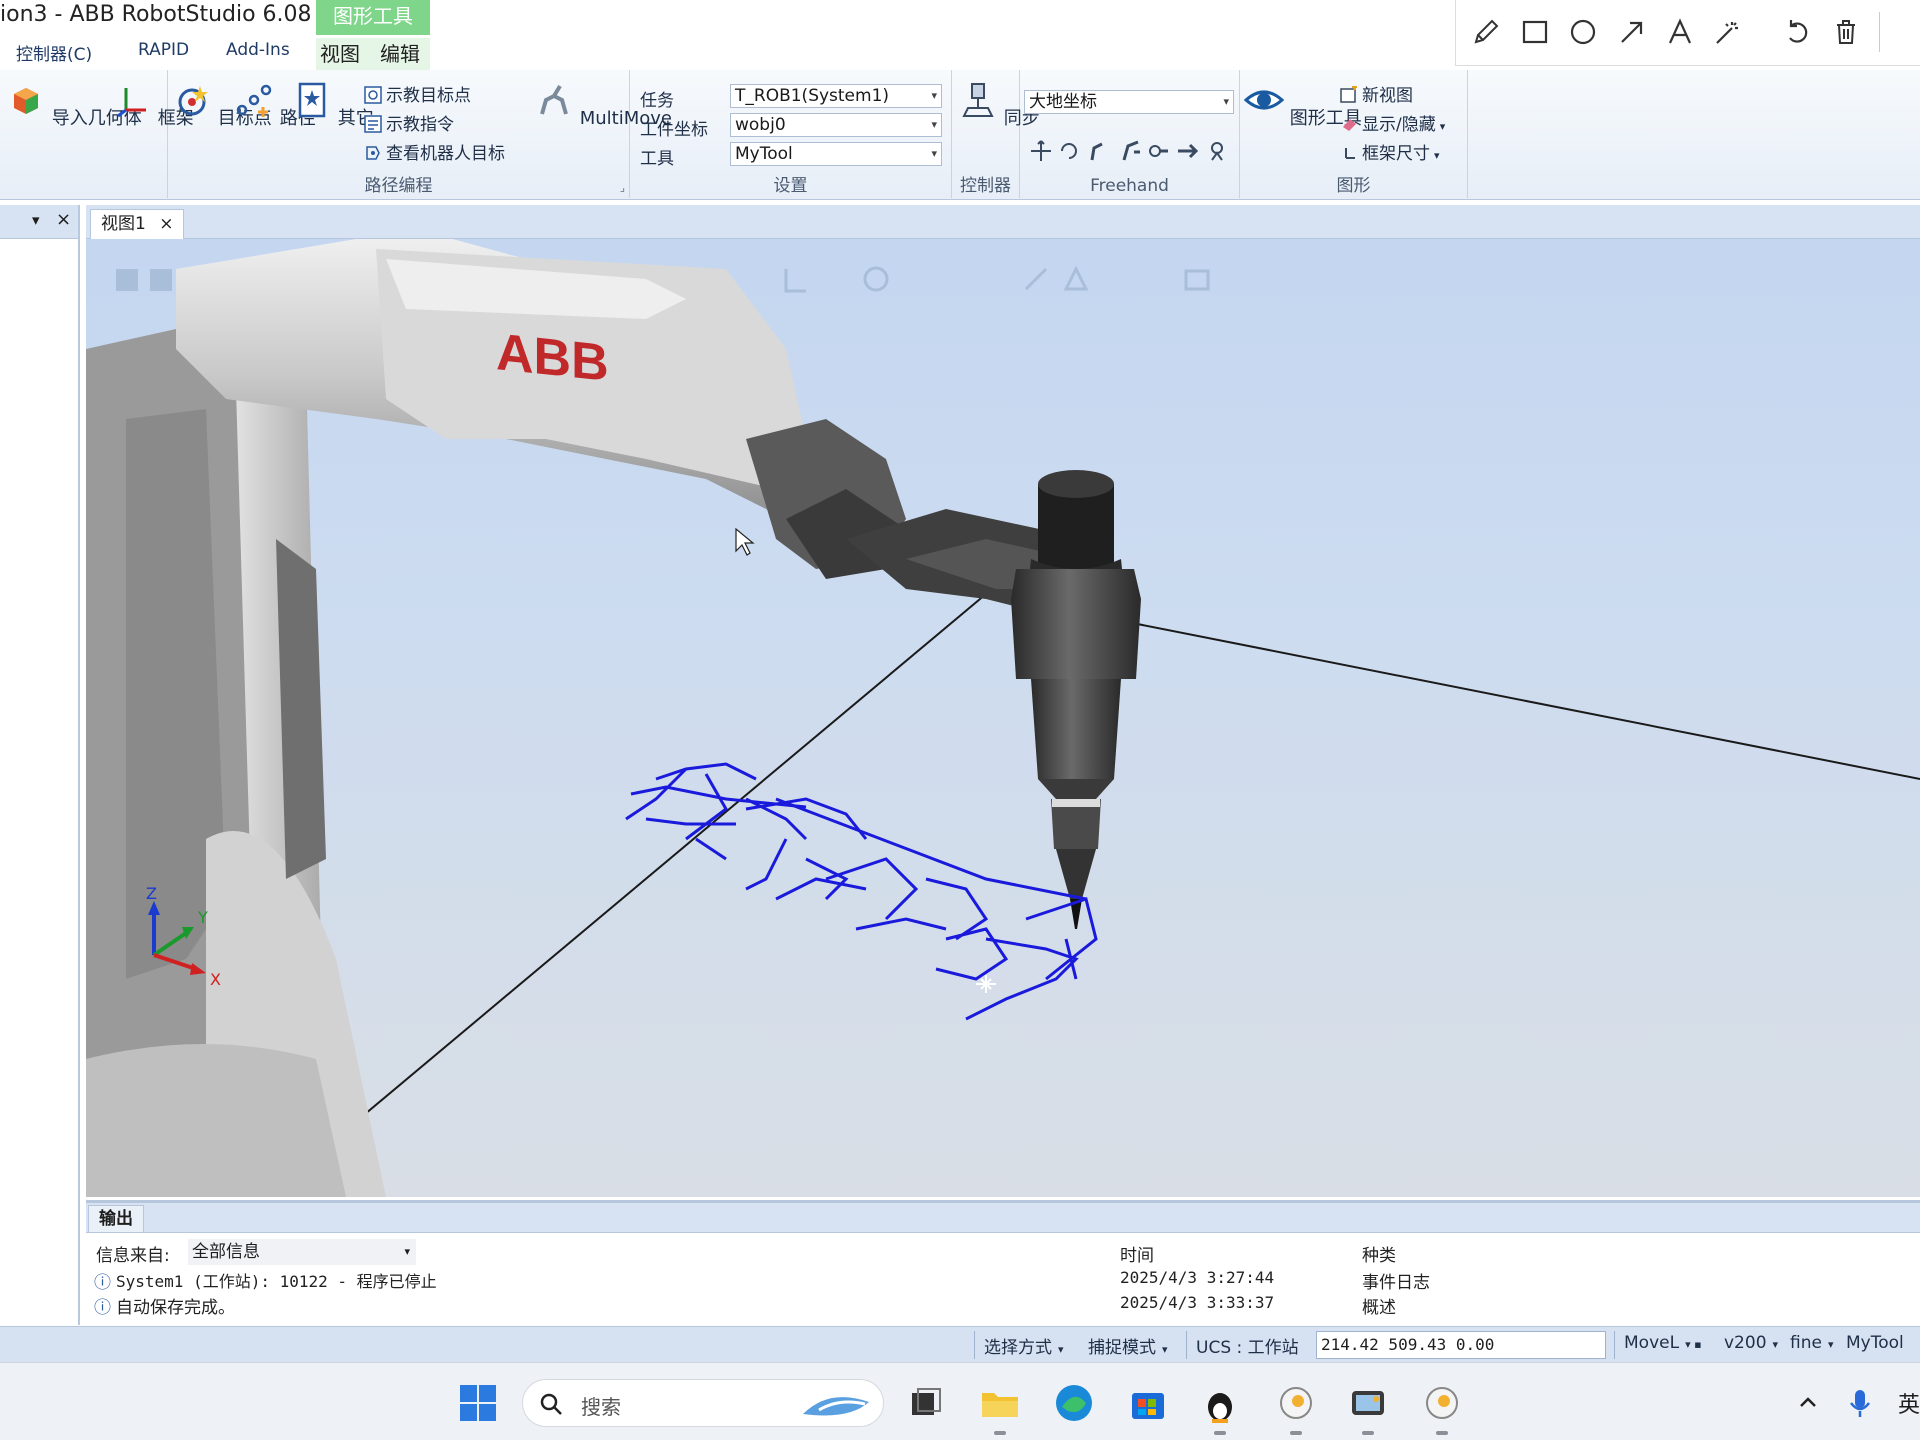  What do you see at coordinates (1535, 32) in the screenshot?
I see `rectangle-icon` at bounding box center [1535, 32].